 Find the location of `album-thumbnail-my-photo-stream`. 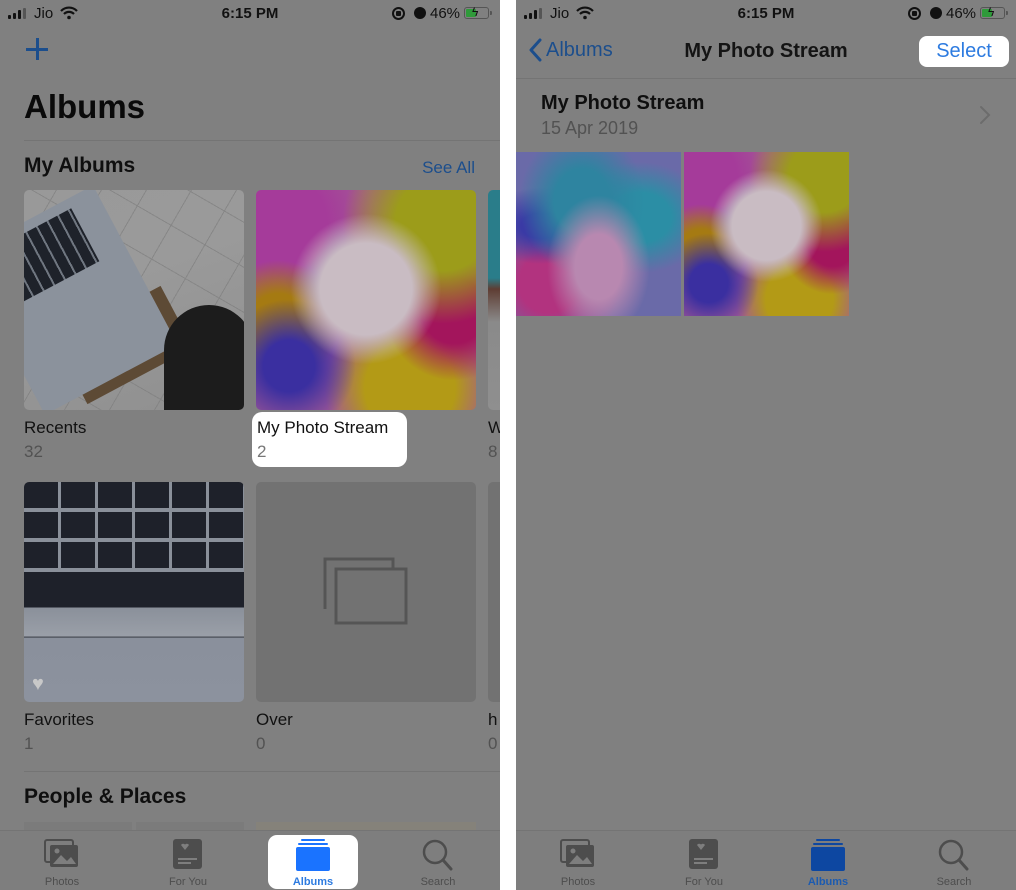

album-thumbnail-my-photo-stream is located at coordinates (366, 300).